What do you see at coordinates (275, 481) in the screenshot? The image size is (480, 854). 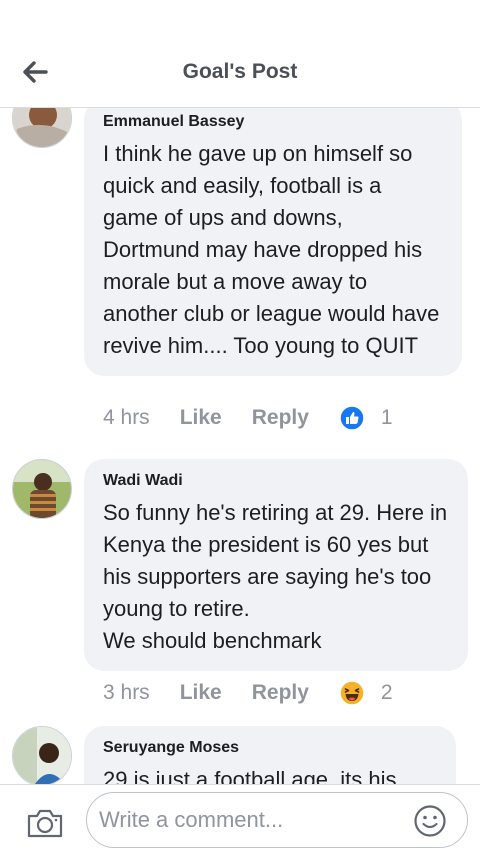 I see `comment-author: Wadi Wadi` at bounding box center [275, 481].